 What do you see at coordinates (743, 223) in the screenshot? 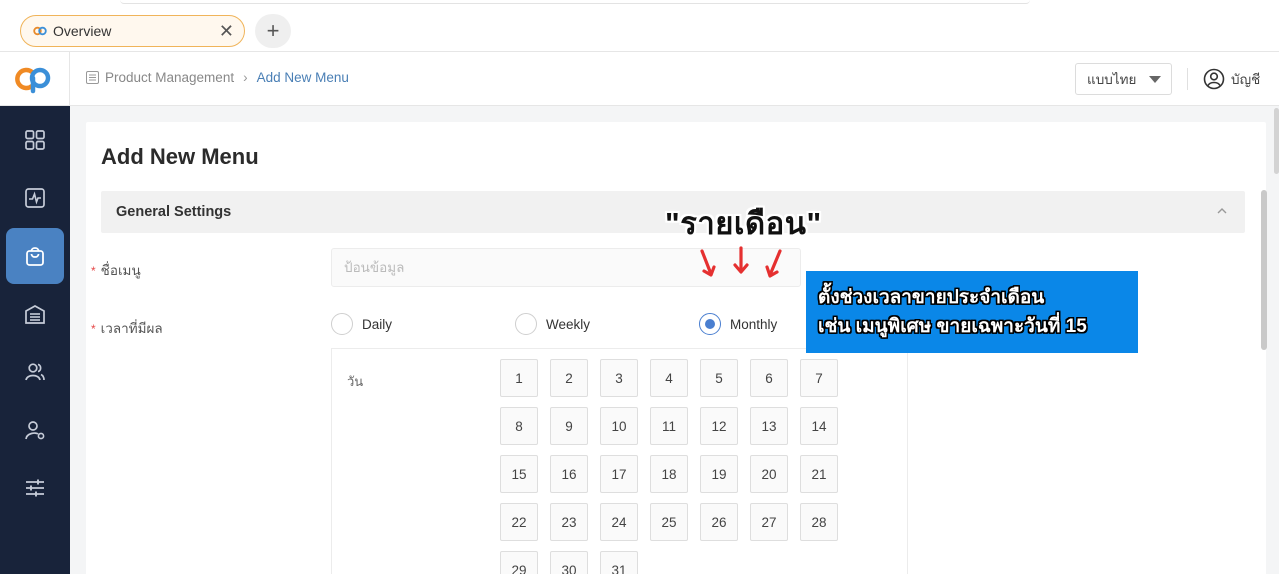
I see `annotation-title: "รายเดือน"` at bounding box center [743, 223].